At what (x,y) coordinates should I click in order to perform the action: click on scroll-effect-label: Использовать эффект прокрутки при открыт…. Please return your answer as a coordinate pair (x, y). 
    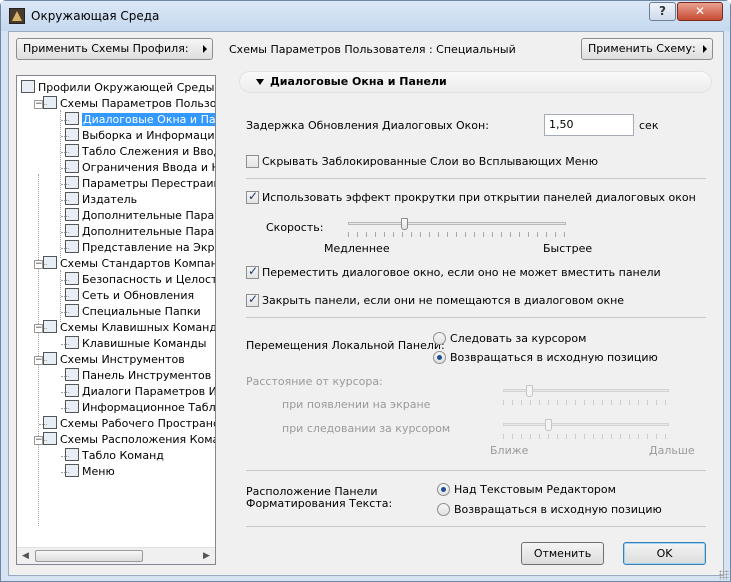
    Looking at the image, I should click on (479, 197).